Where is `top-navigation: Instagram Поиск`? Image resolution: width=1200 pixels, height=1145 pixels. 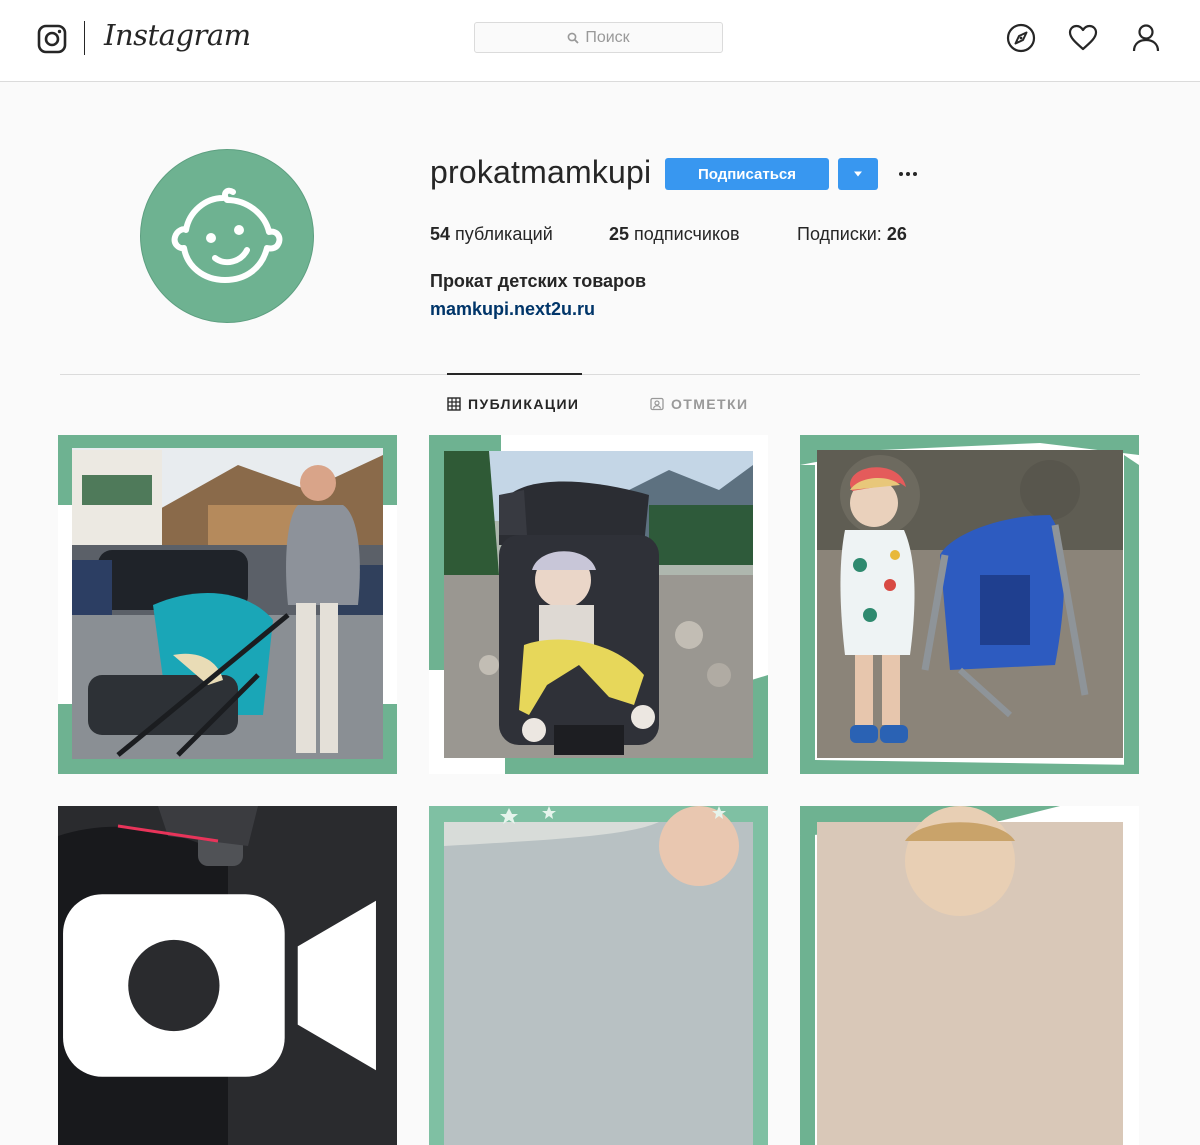
top-navigation: Instagram Поиск is located at coordinates (600, 41).